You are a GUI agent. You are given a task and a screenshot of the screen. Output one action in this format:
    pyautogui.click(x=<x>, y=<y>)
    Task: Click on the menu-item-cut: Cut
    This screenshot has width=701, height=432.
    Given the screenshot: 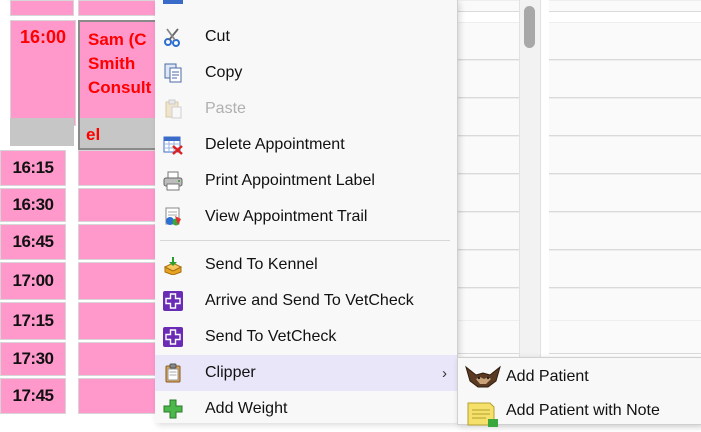 What is the action you would take?
    pyautogui.click(x=306, y=37)
    